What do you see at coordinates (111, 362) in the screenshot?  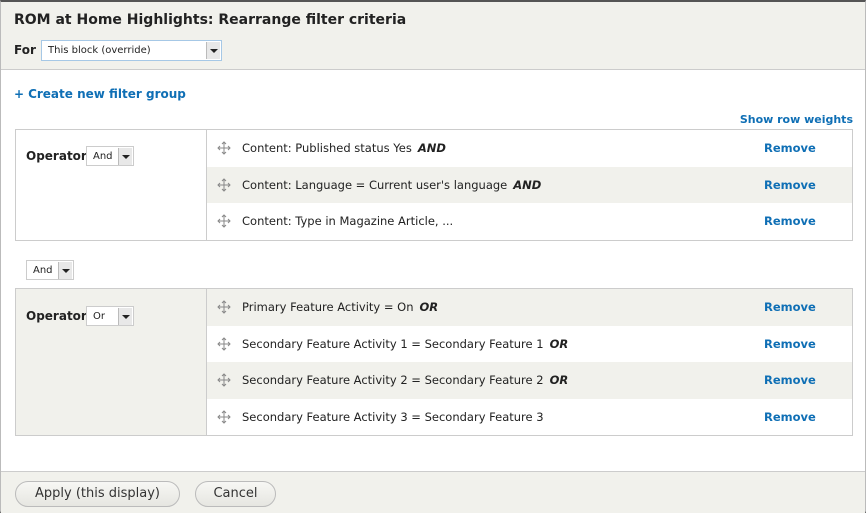 I see `group-operator-cell: Operator Or` at bounding box center [111, 362].